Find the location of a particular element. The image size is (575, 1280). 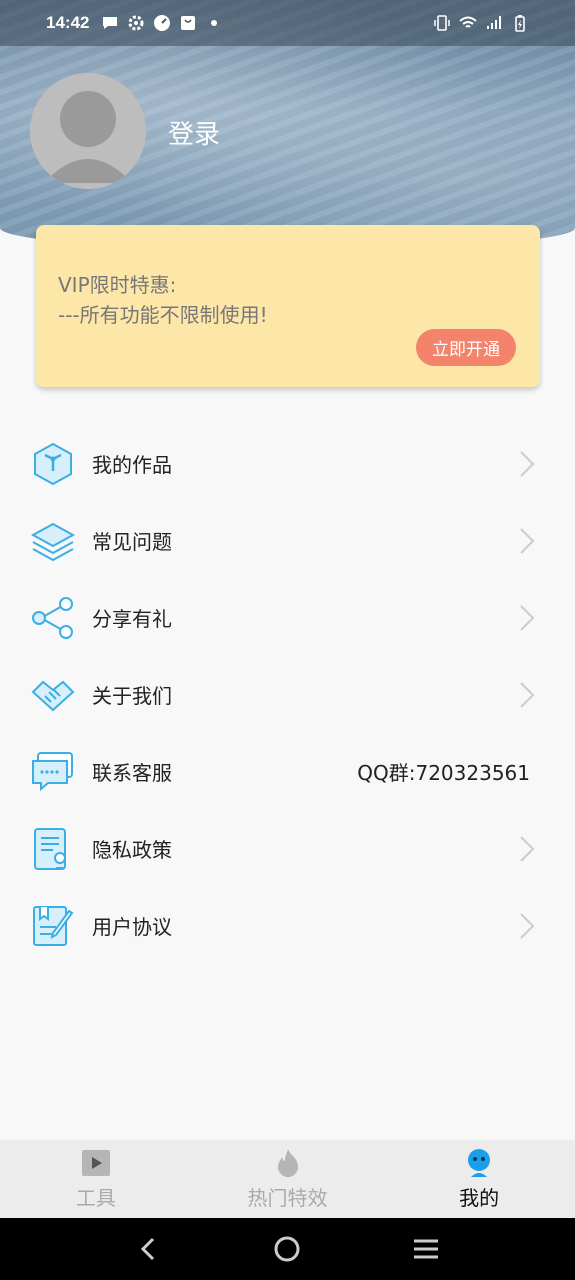

tab-hot-effects: 热门特效 is located at coordinates (288, 1179).